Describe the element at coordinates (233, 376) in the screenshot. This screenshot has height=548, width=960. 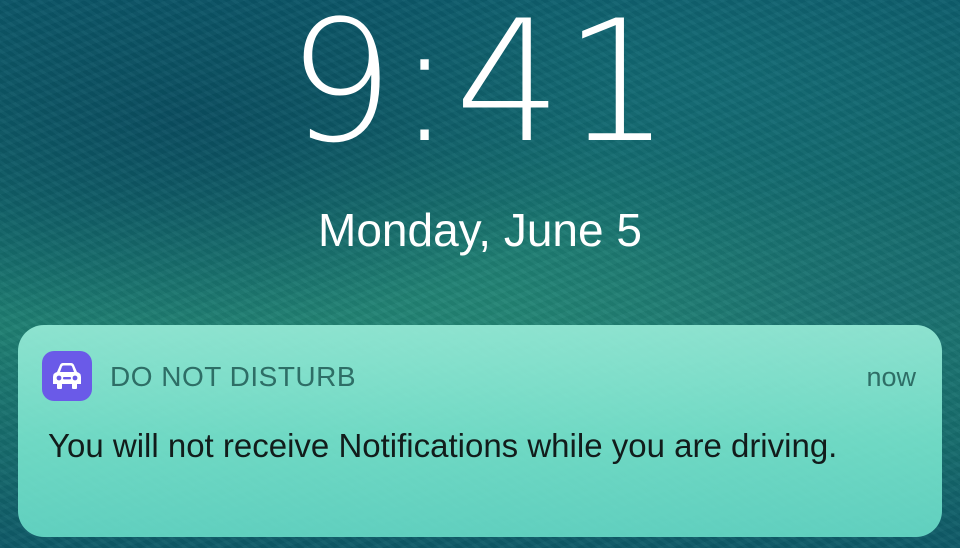
I see `notification-app-name: DO NOT DISTURB` at that location.